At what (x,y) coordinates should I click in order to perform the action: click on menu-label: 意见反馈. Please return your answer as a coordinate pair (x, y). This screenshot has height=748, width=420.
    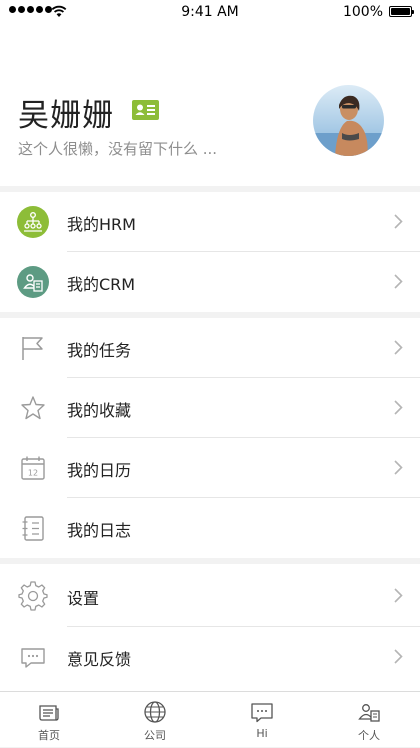
    Looking at the image, I should click on (99, 659).